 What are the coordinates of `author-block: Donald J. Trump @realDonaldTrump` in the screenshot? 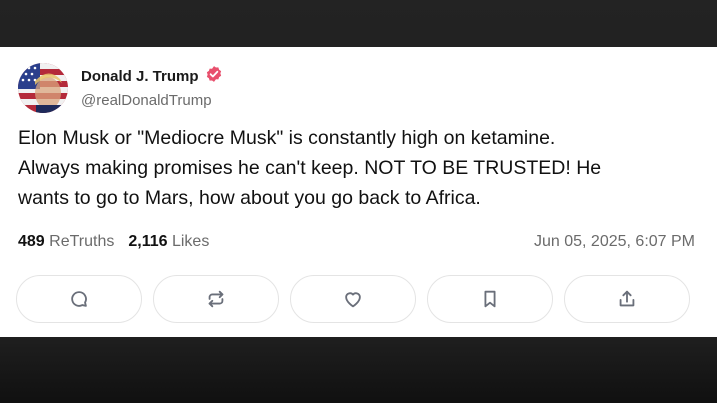 It's located at (152, 87).